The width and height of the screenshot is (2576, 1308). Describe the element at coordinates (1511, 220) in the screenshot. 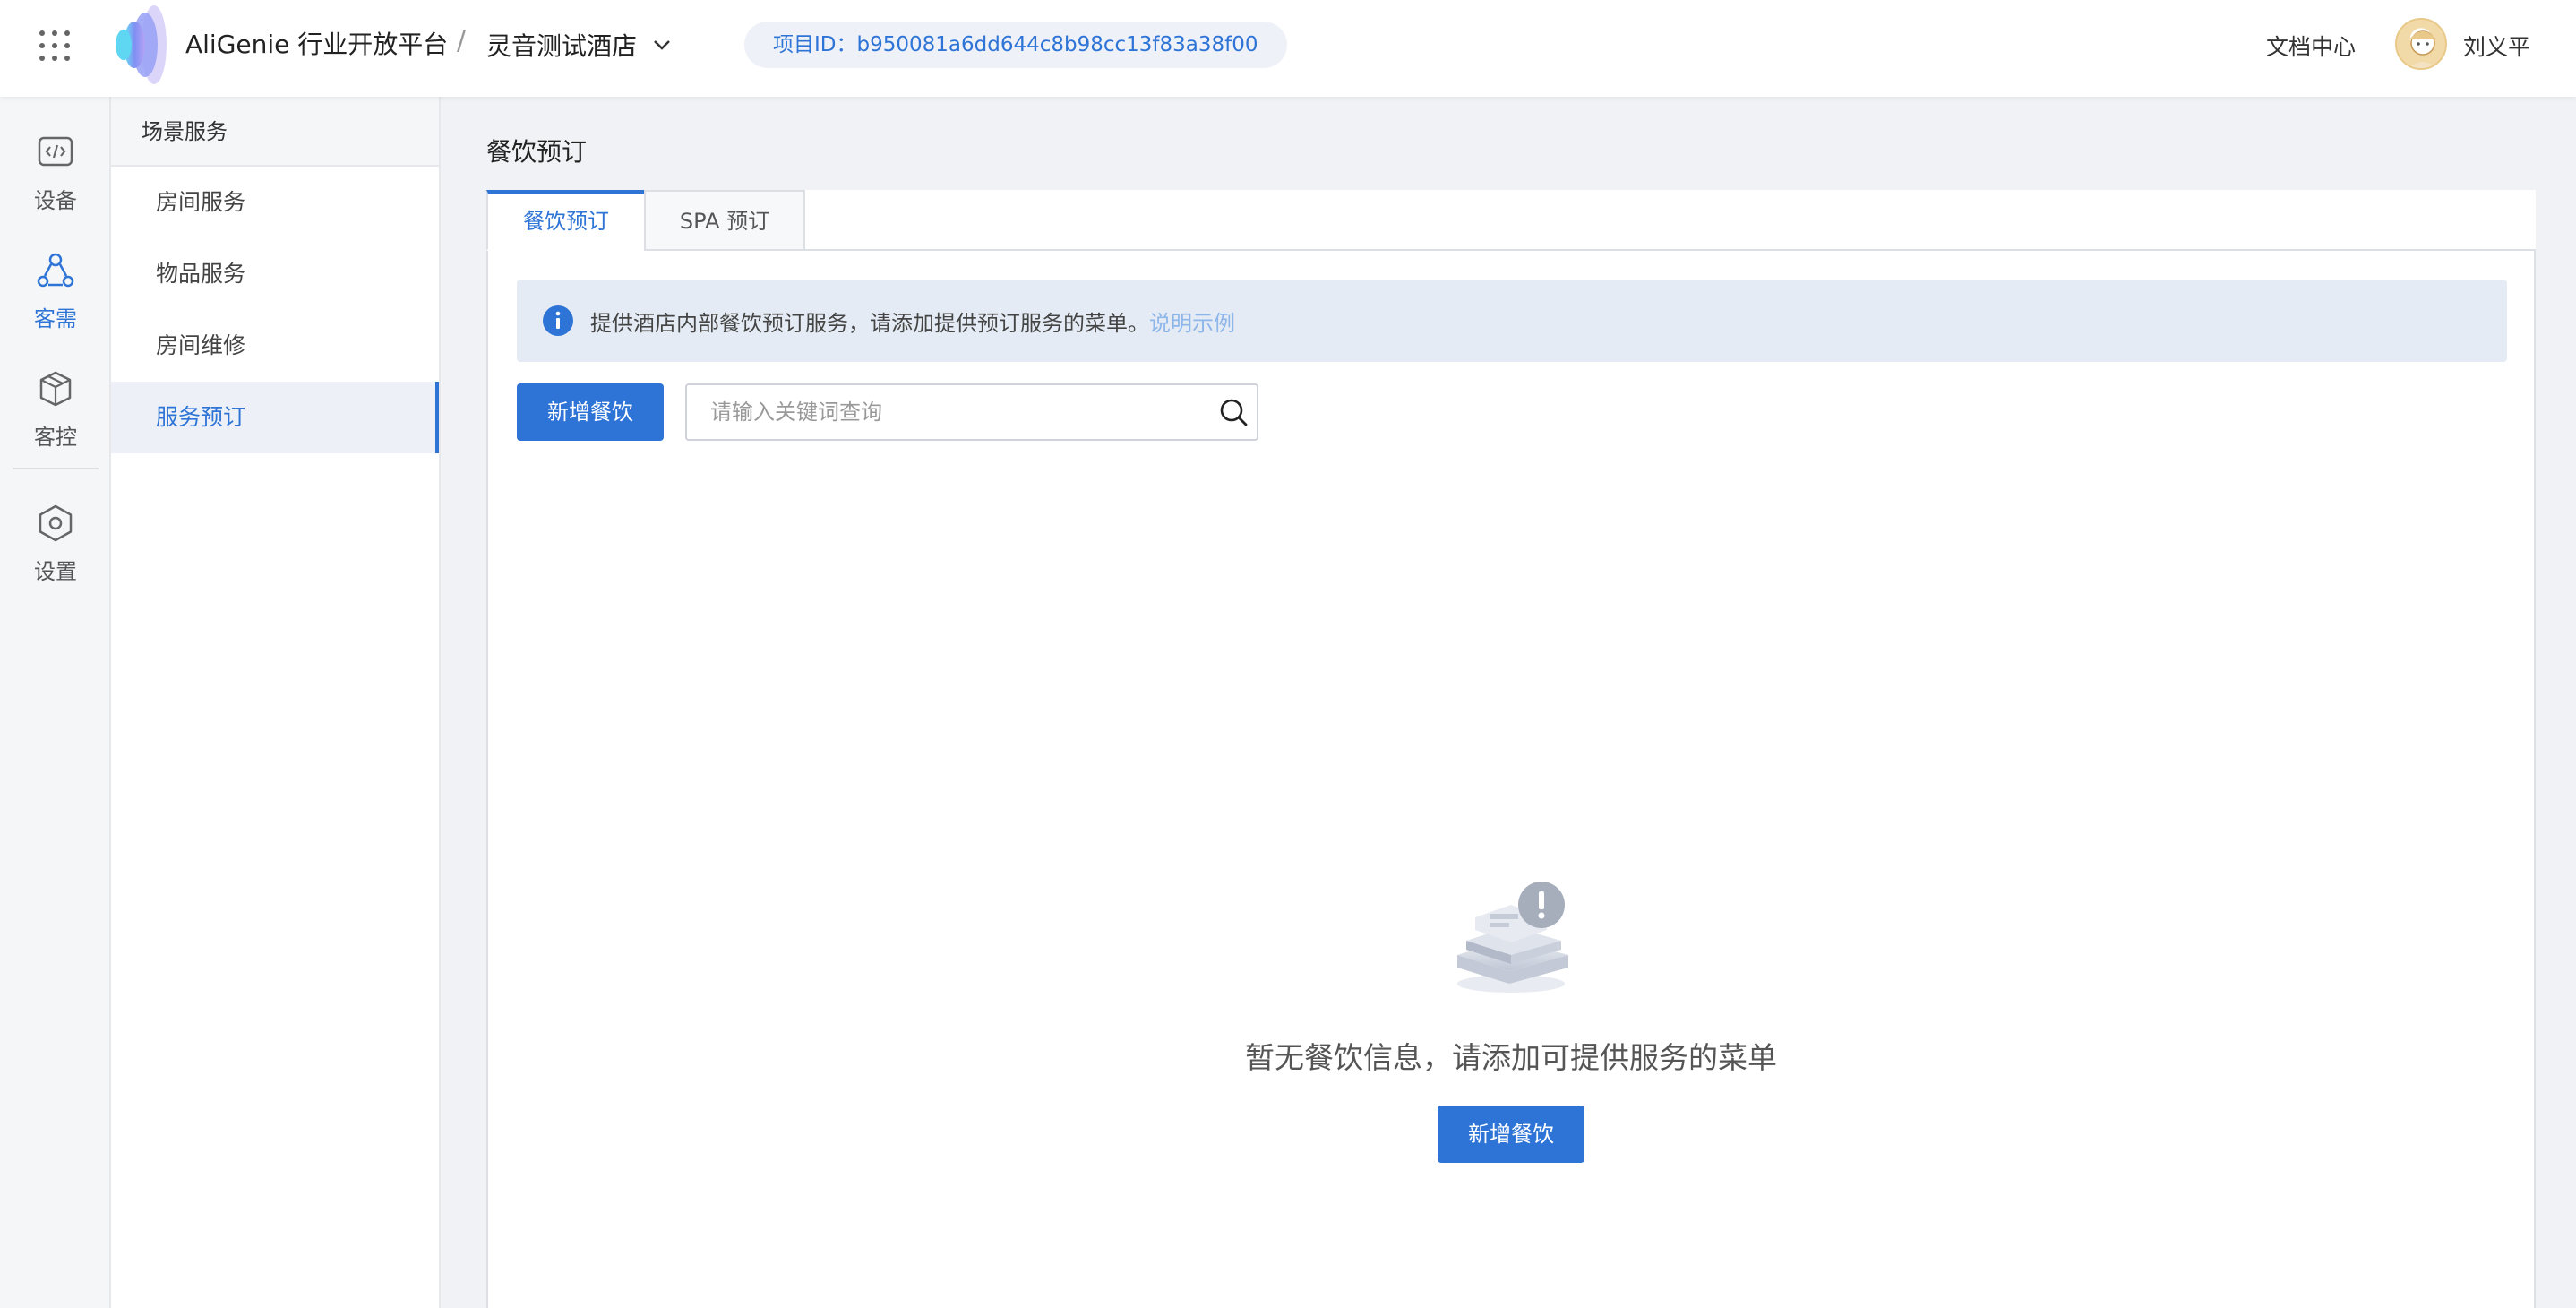

I see `tab-bar: 餐饮预订 SPA 预订` at that location.